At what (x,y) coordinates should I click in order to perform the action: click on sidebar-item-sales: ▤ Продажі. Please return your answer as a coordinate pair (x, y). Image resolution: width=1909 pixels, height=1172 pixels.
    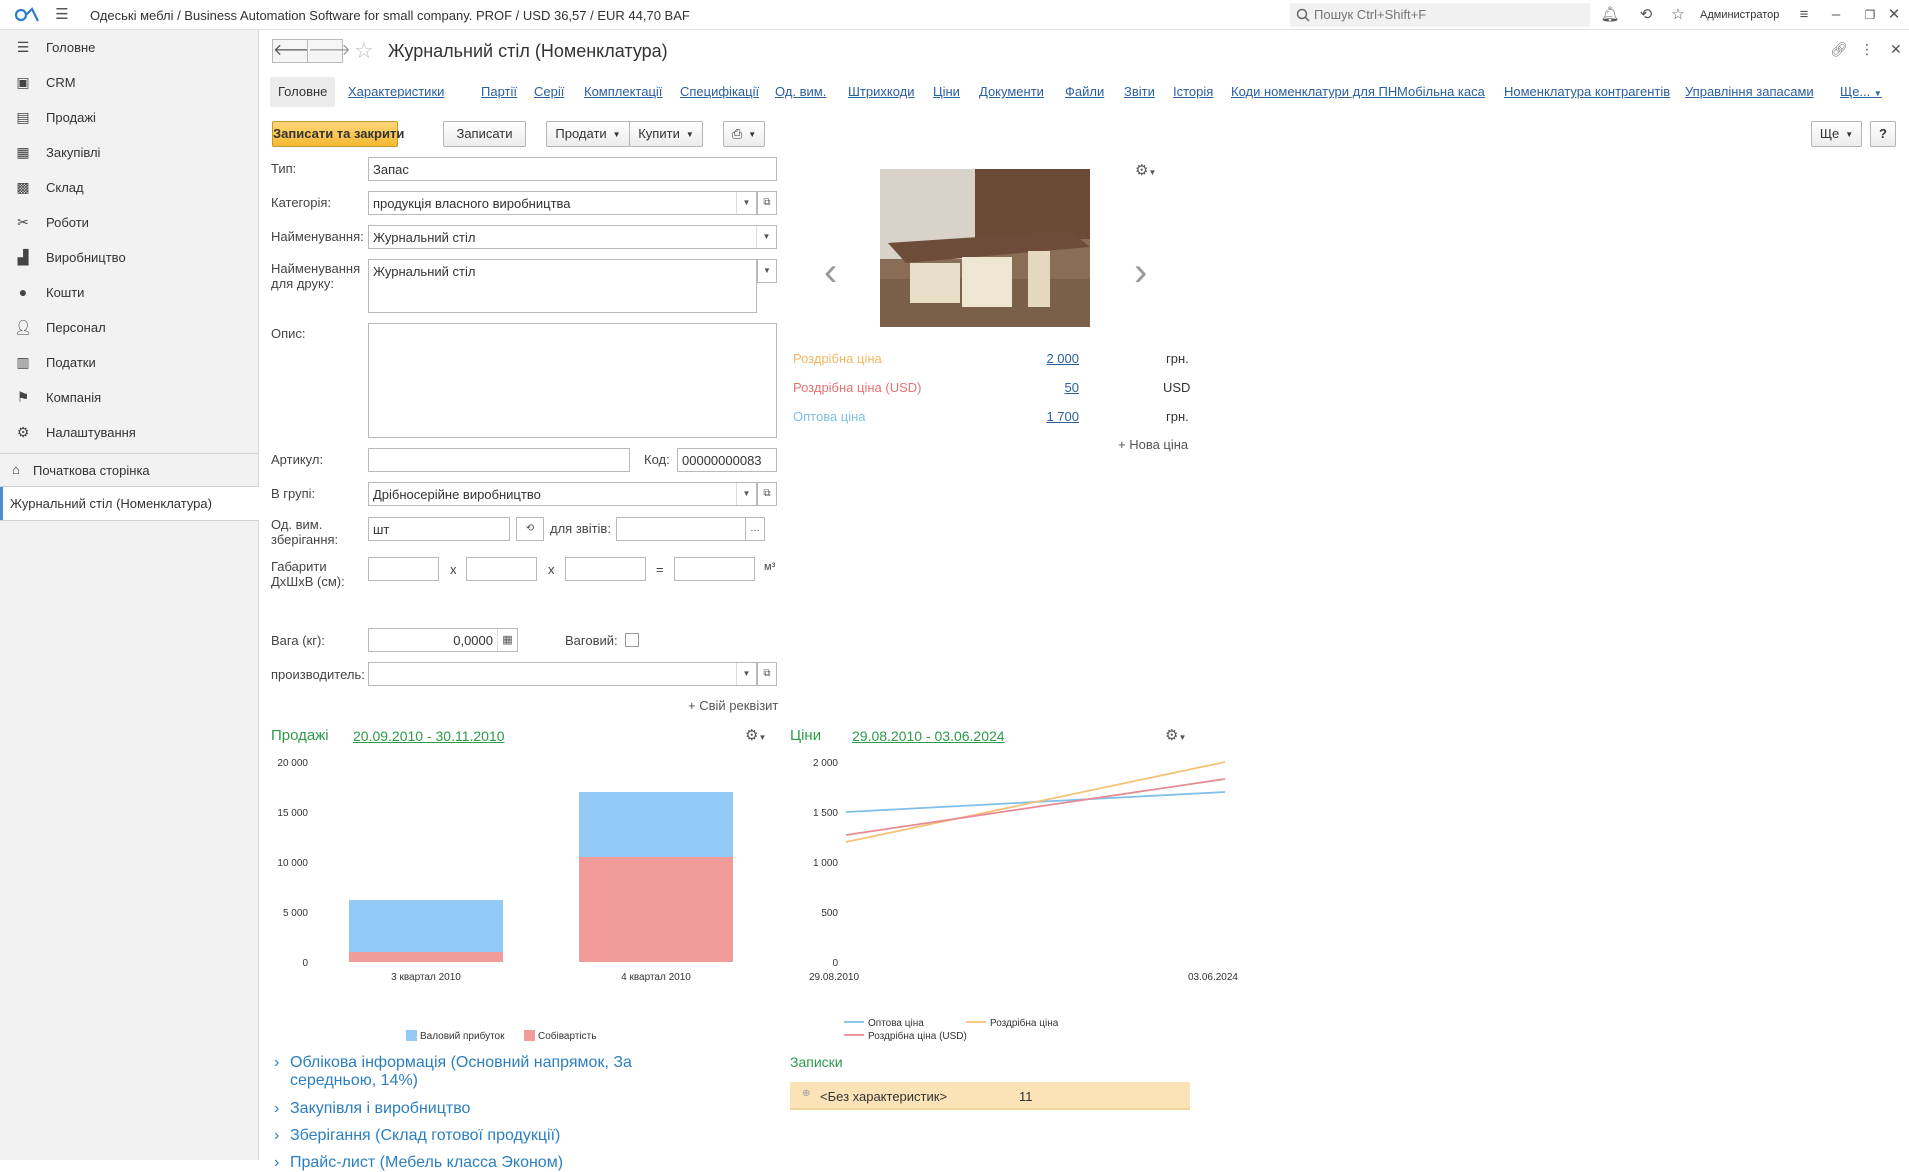
    Looking at the image, I should click on (129, 117).